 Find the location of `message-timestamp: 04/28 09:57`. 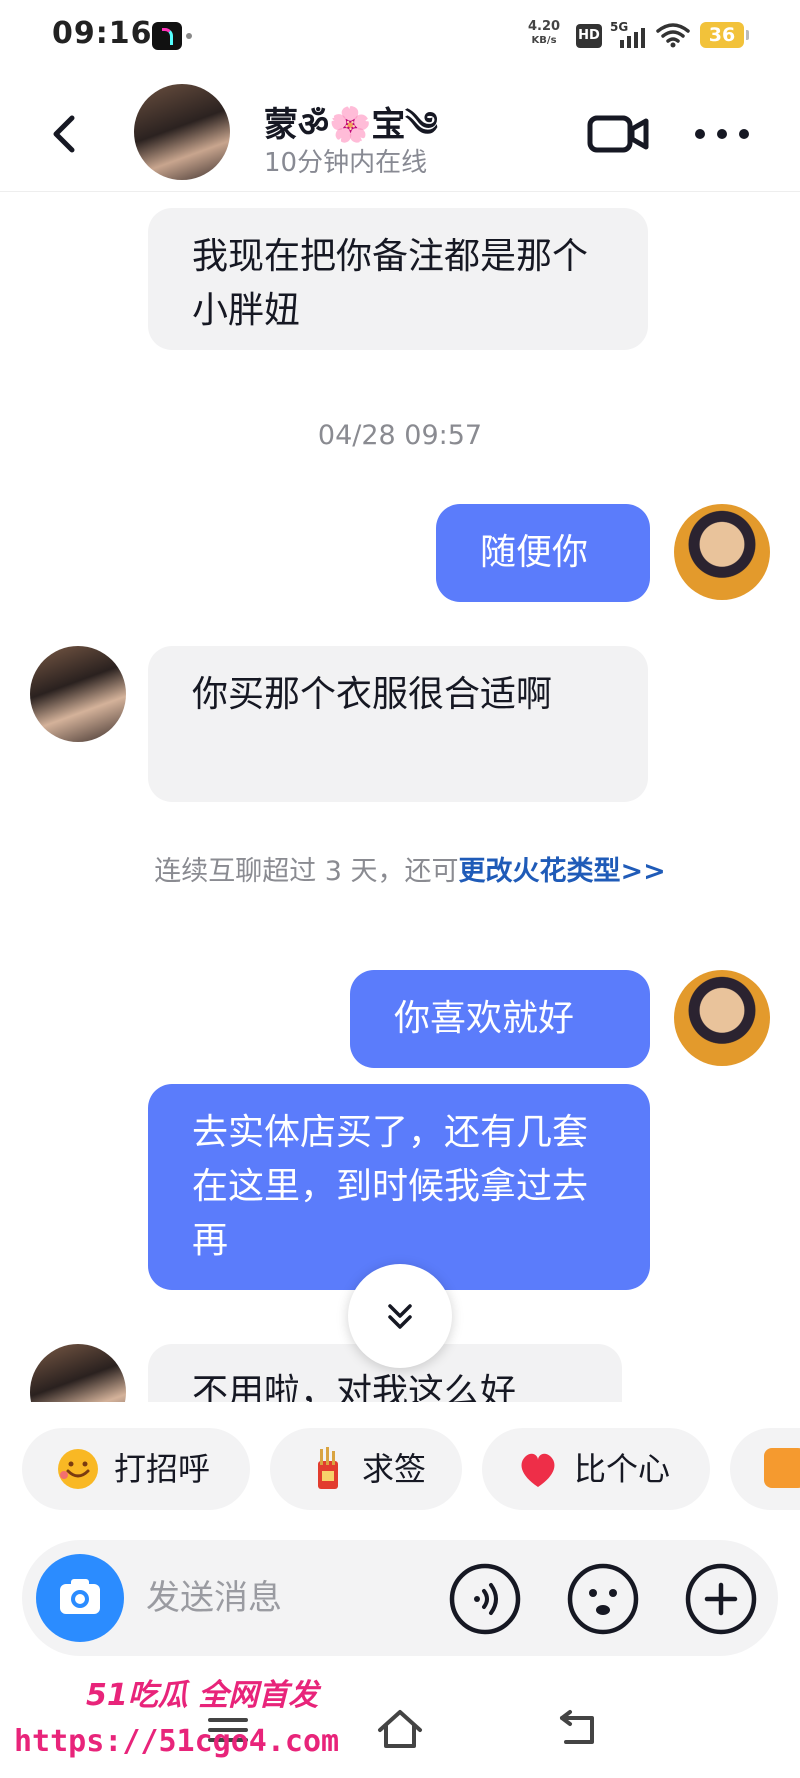

message-timestamp: 04/28 09:57 is located at coordinates (400, 435).